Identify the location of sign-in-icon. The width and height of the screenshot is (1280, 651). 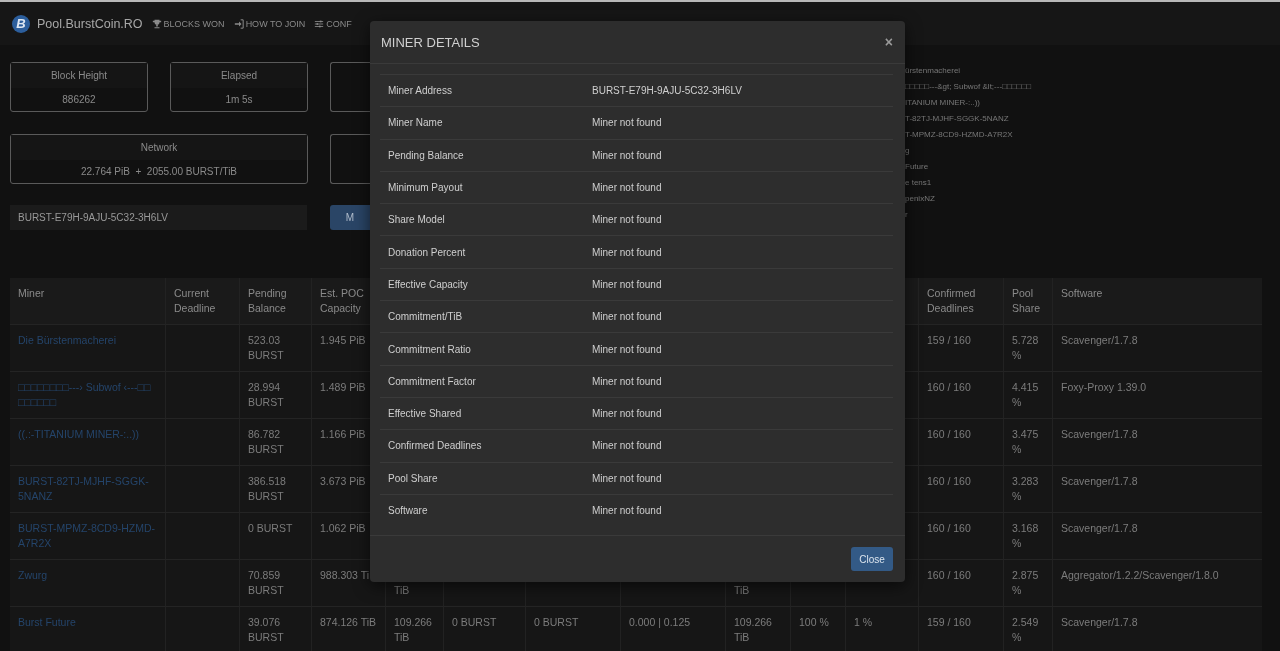
(238, 23).